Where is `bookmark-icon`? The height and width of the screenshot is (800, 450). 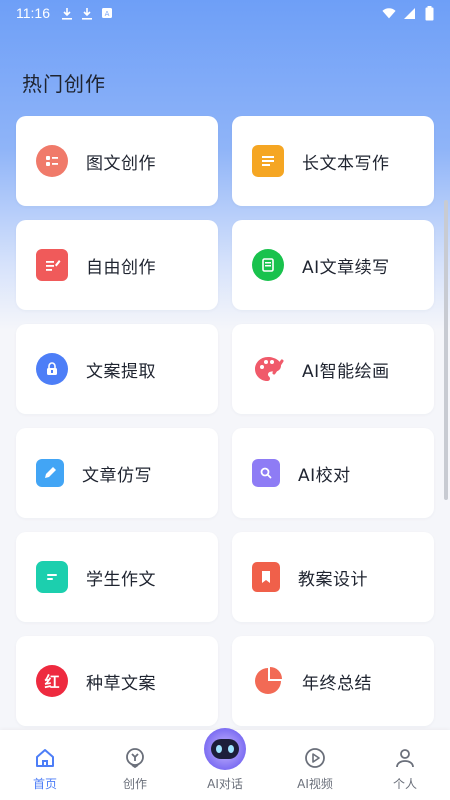
bookmark-icon is located at coordinates (266, 577).